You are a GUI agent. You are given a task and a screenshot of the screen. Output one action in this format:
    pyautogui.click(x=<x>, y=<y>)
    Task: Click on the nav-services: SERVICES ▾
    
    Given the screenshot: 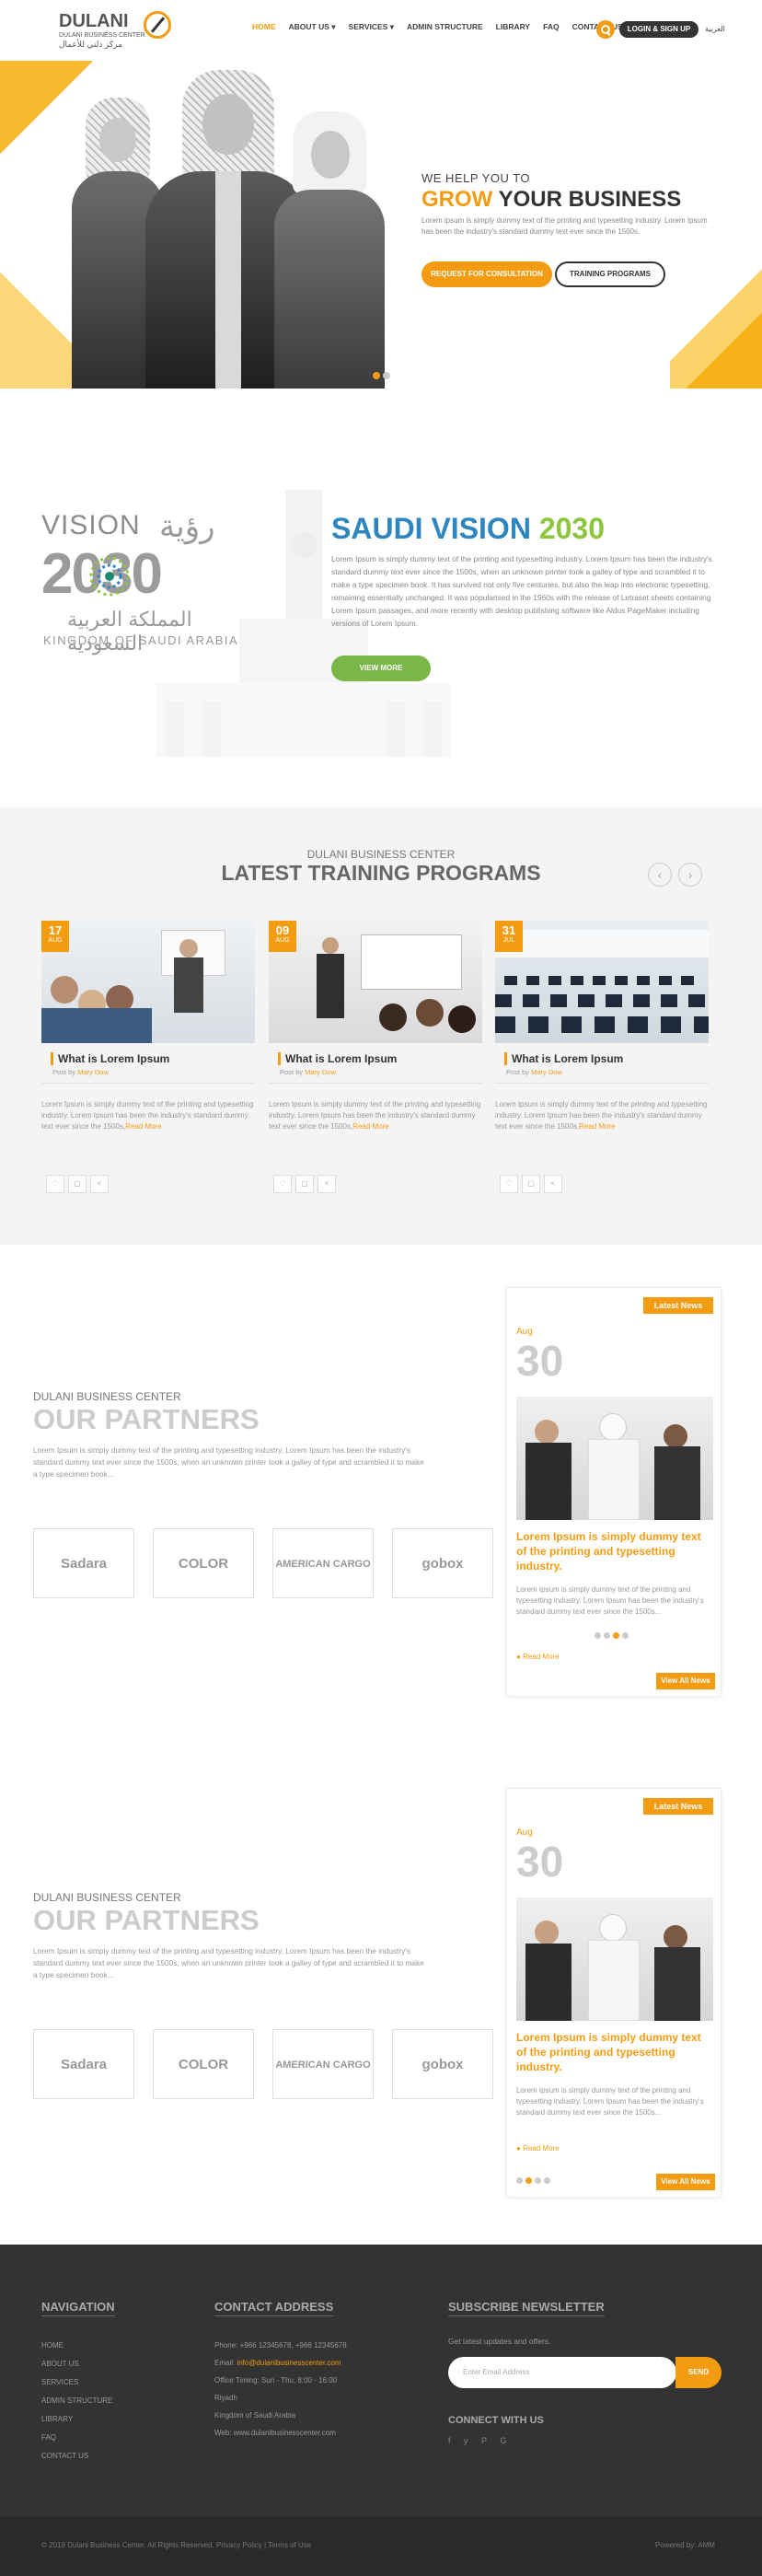 What is the action you would take?
    pyautogui.click(x=371, y=28)
    